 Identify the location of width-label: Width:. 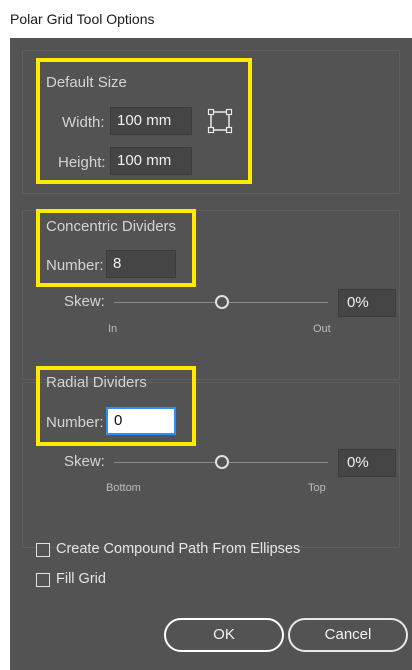
(83, 122).